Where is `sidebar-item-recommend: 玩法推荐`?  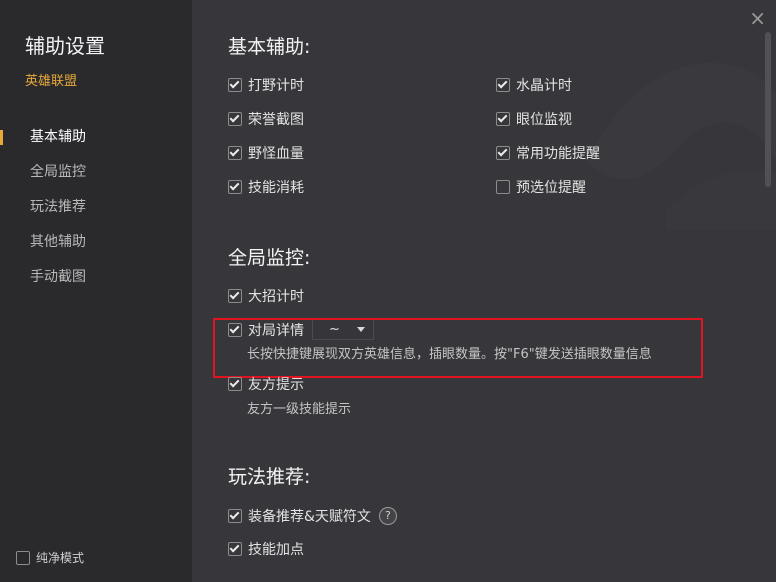
sidebar-item-recommend: 玩法推荐 is located at coordinates (96, 209).